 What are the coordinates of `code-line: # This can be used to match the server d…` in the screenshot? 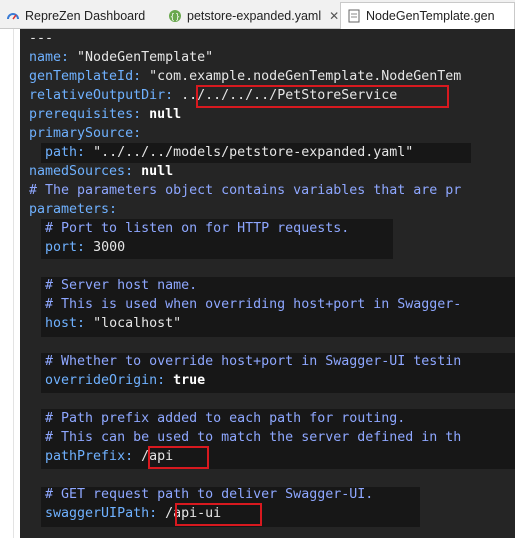 It's located at (253, 437).